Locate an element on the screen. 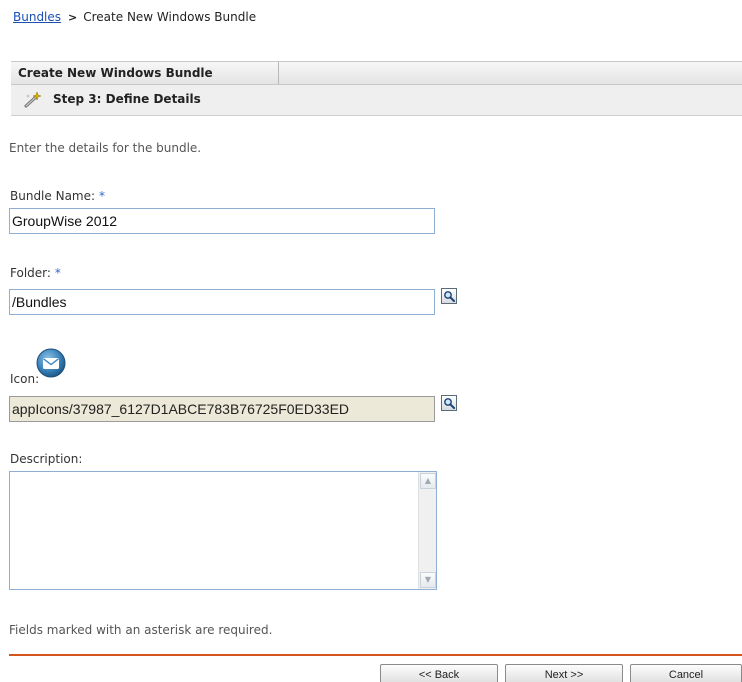 This screenshot has width=742, height=682. magic-wand-icon is located at coordinates (33, 100).